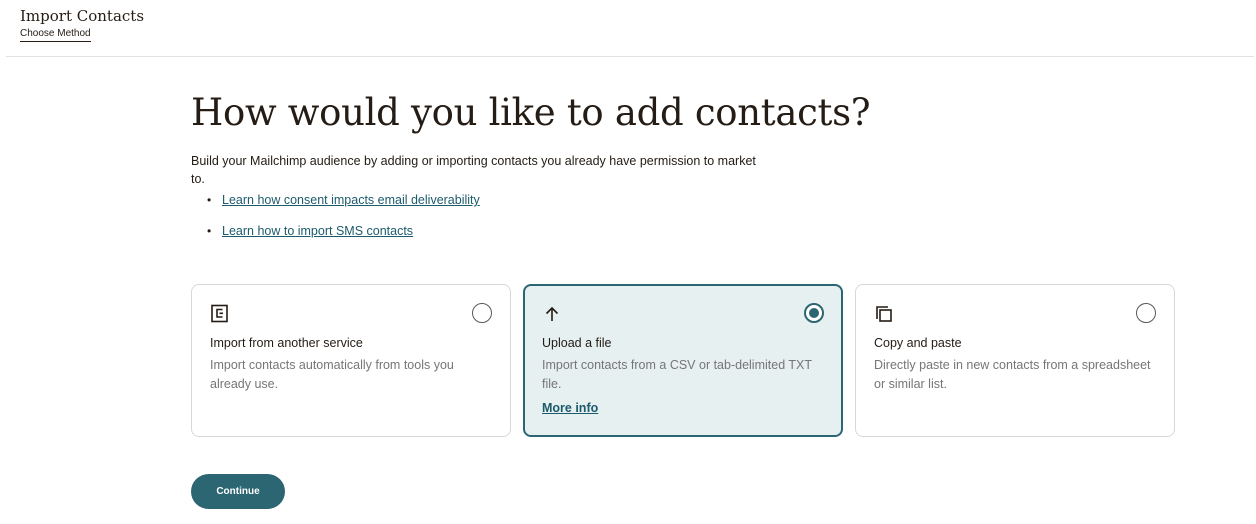  Describe the element at coordinates (577, 343) in the screenshot. I see `option-title: Upload a file` at that location.